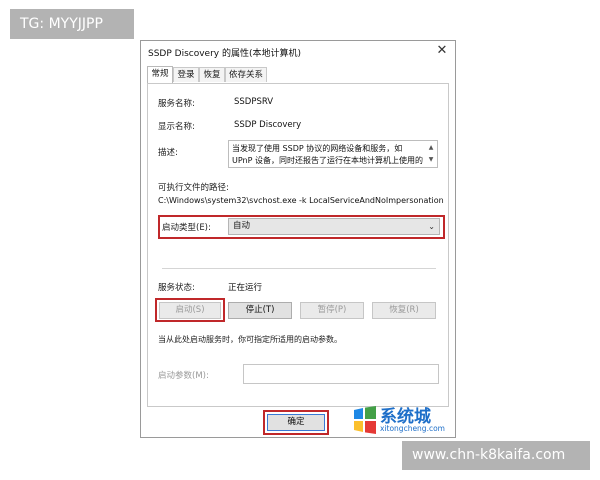  What do you see at coordinates (431, 154) in the screenshot?
I see `description-scrollbar: ▲ ▼` at bounding box center [431, 154].